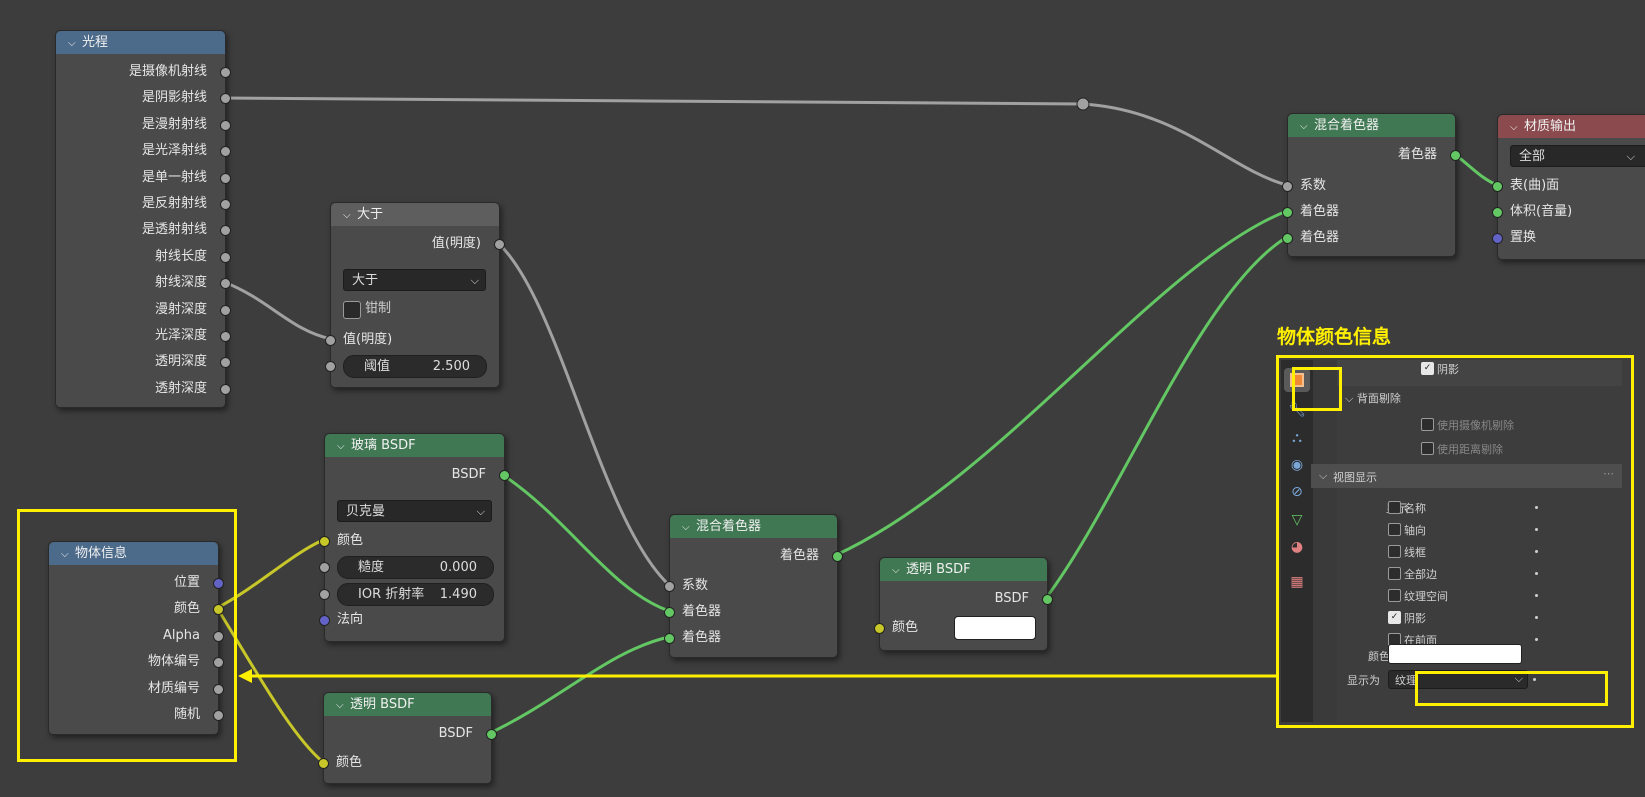 Image resolution: width=1645 pixels, height=797 pixels. What do you see at coordinates (415, 295) in the screenshot?
I see `node-greater-than: ⌵ 大于 值(明度) 大于 ⌵ 钳制 值(明度) 阈值 2.500` at bounding box center [415, 295].